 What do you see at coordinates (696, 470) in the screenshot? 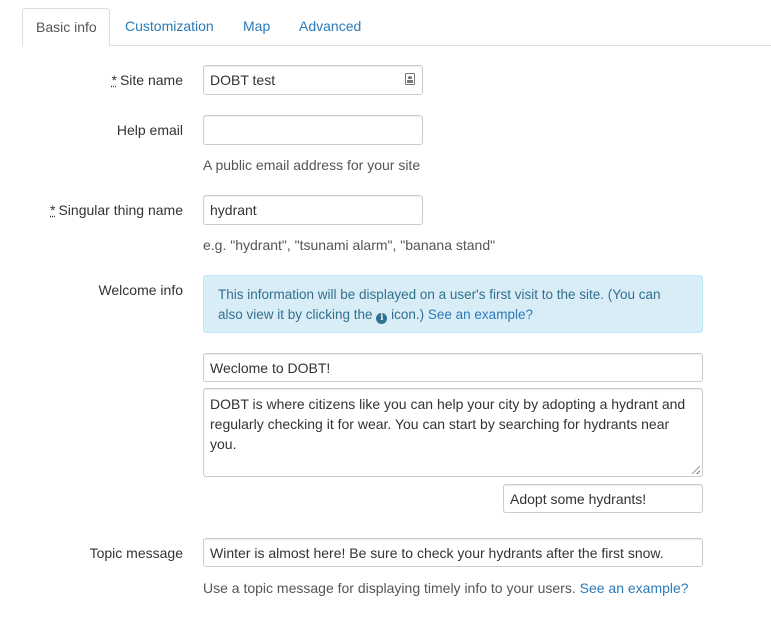
I see `resize-grip-icon` at bounding box center [696, 470].